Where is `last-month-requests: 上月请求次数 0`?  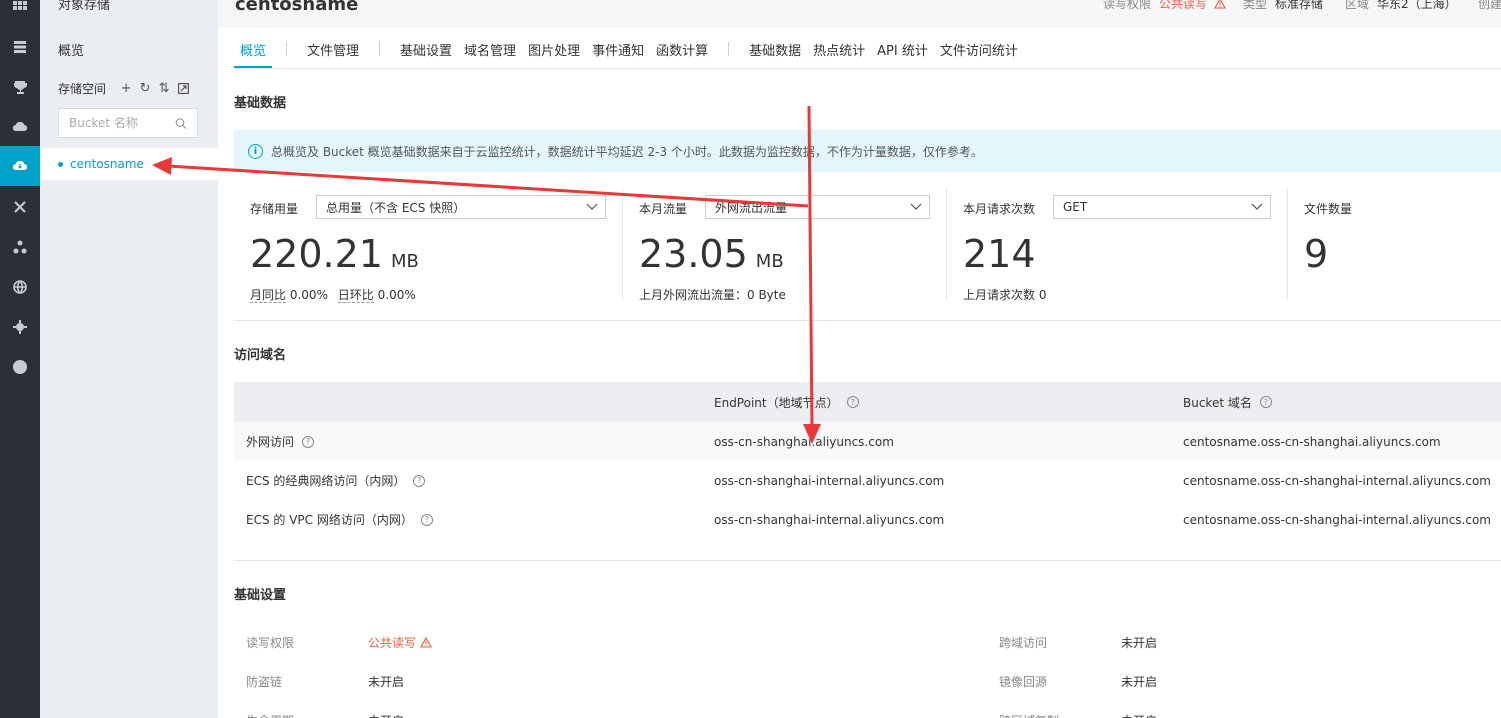
last-month-requests: 上月请求次数 0 is located at coordinates (1004, 294).